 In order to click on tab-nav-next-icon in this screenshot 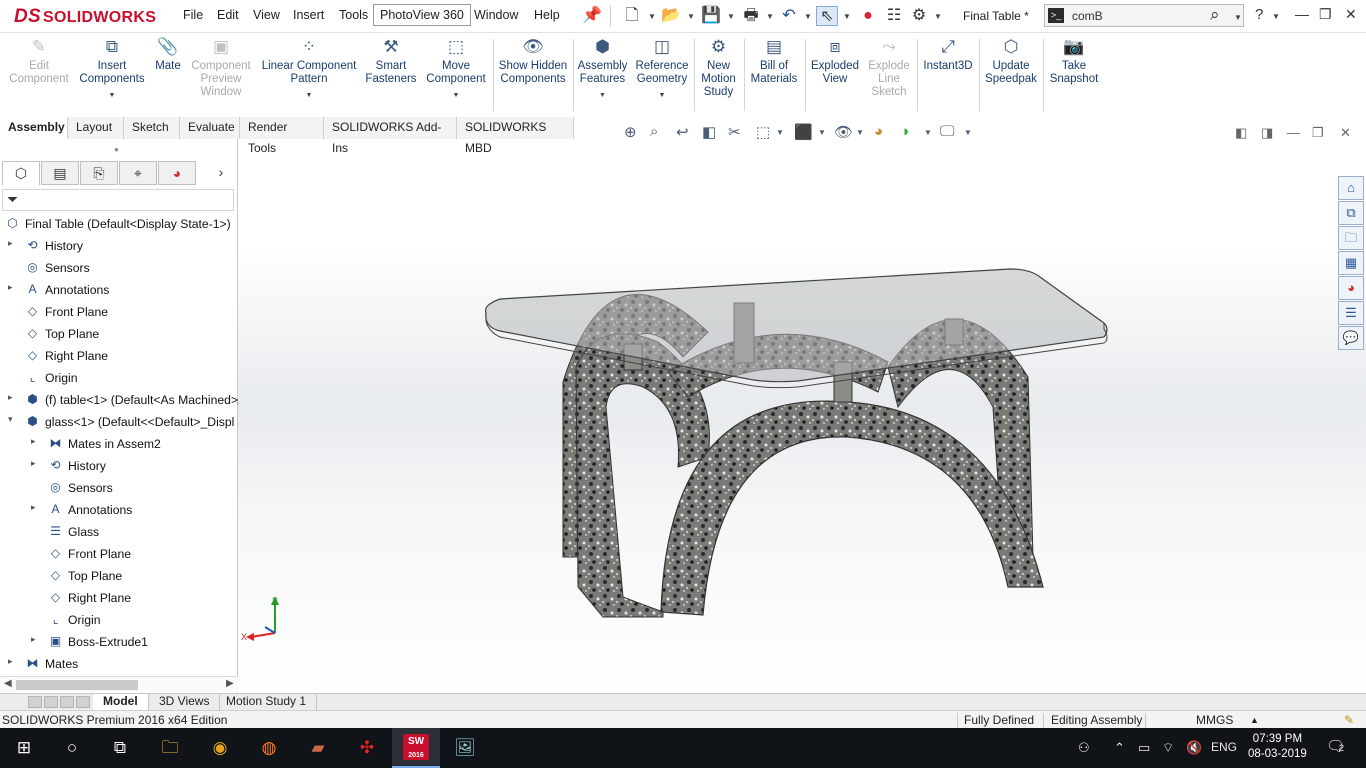, I will do `click(67, 702)`.